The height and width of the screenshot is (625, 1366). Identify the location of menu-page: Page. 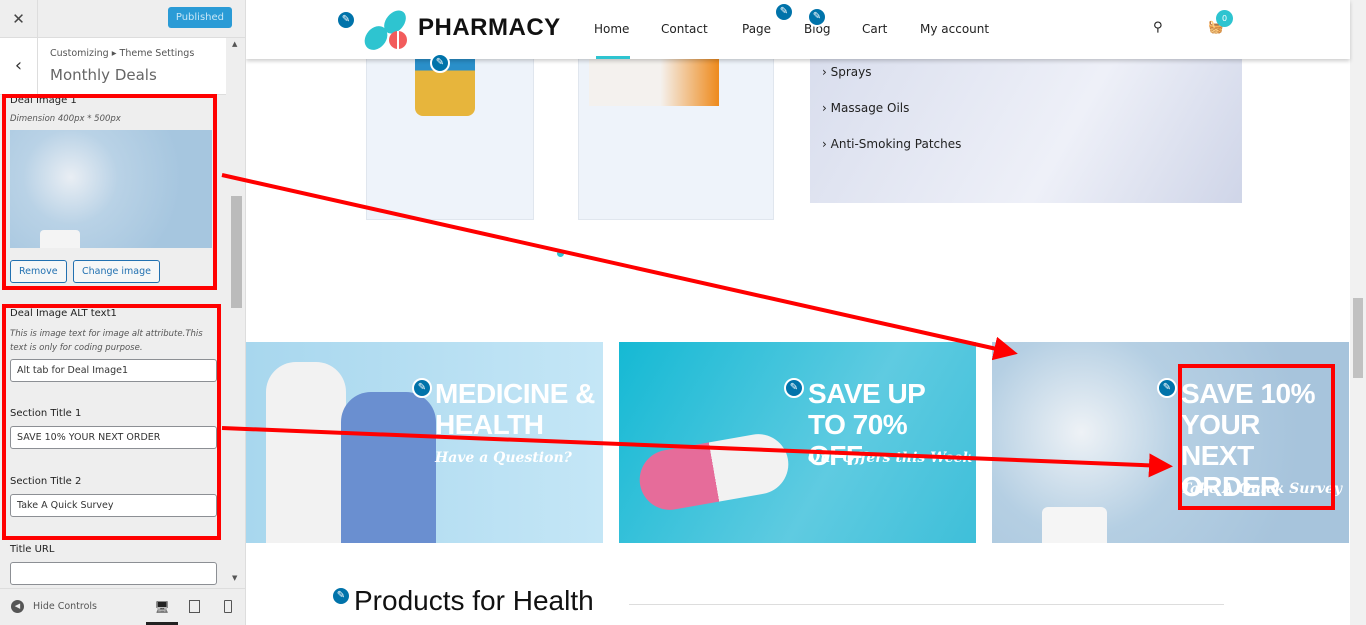
(756, 29).